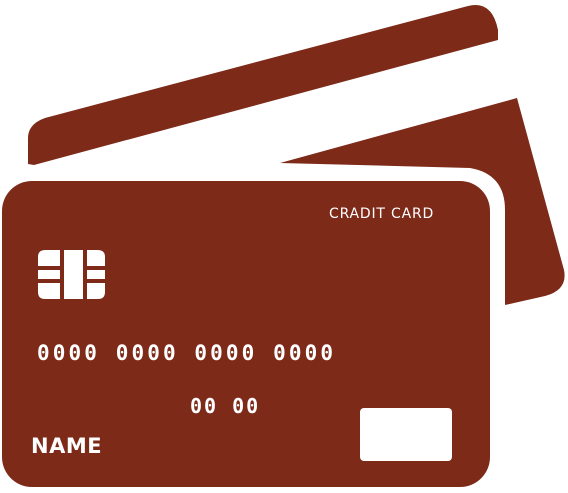 This screenshot has width=568, height=493. I want to click on card-number: 0000 0000 0000 0000, so click(187, 353).